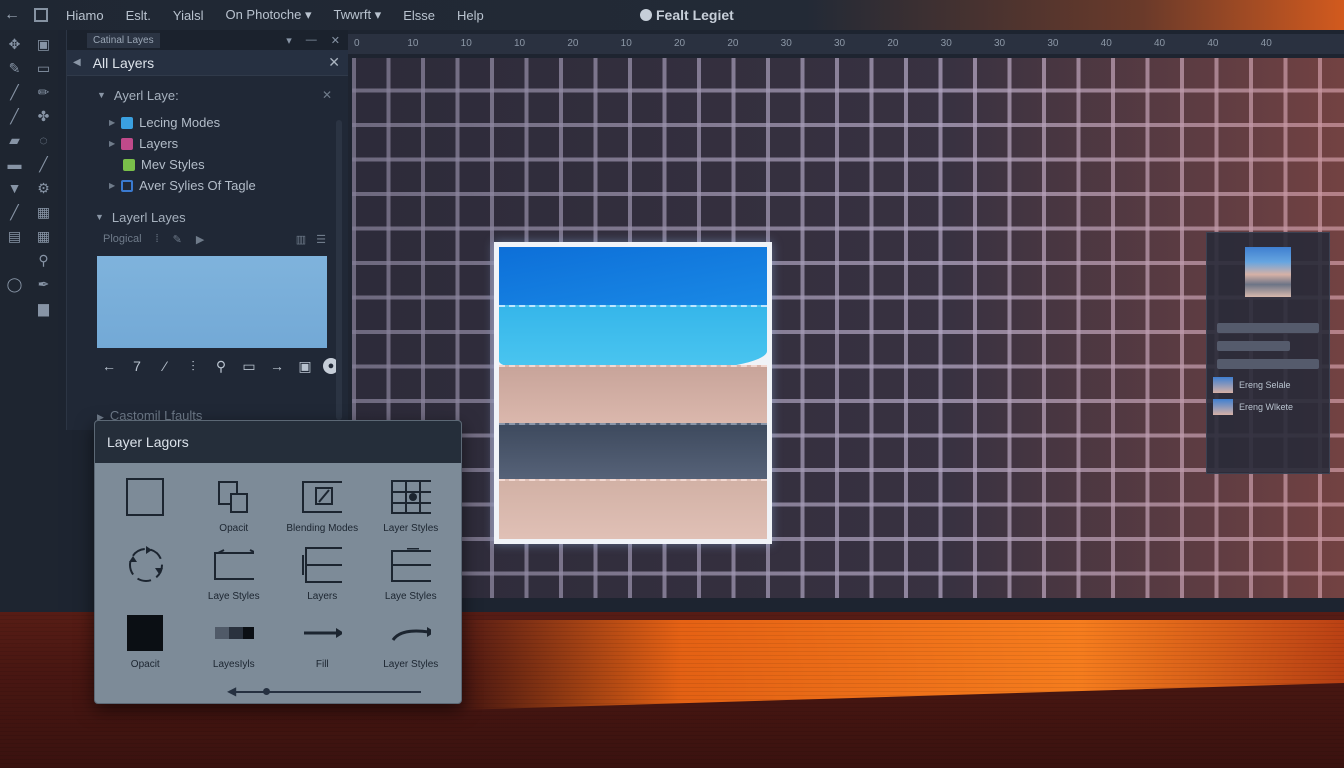 The width and height of the screenshot is (1344, 768). What do you see at coordinates (335, 40) in the screenshot?
I see `close-icon: ✕` at bounding box center [335, 40].